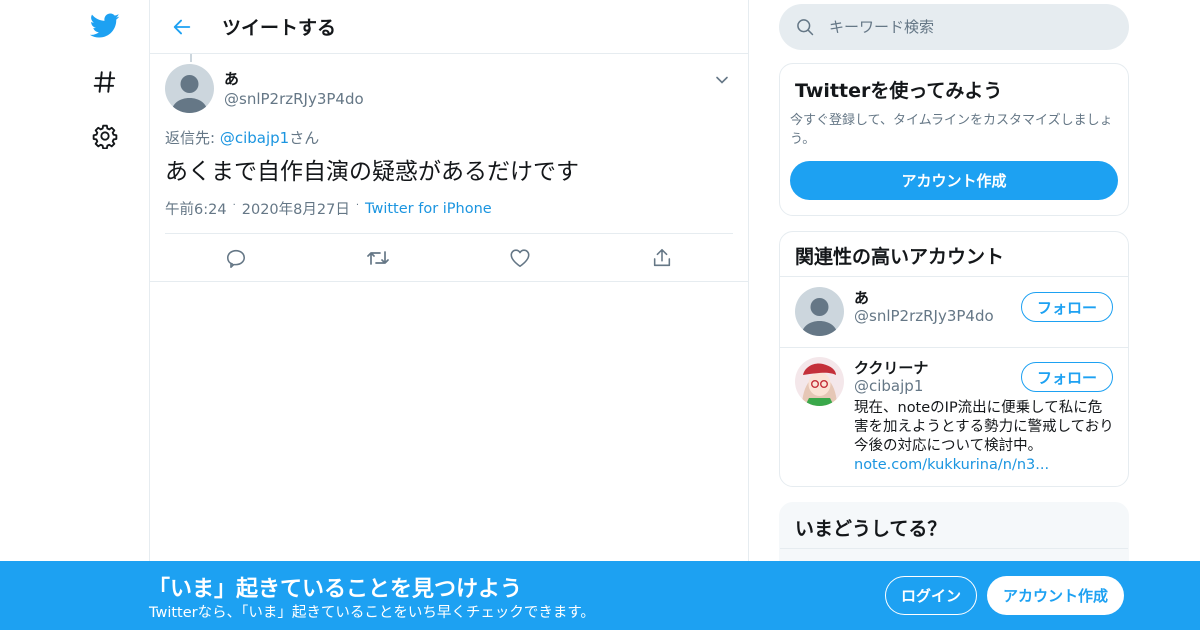 This screenshot has width=1200, height=630. What do you see at coordinates (861, 297) in the screenshot?
I see `account-name: あ` at bounding box center [861, 297].